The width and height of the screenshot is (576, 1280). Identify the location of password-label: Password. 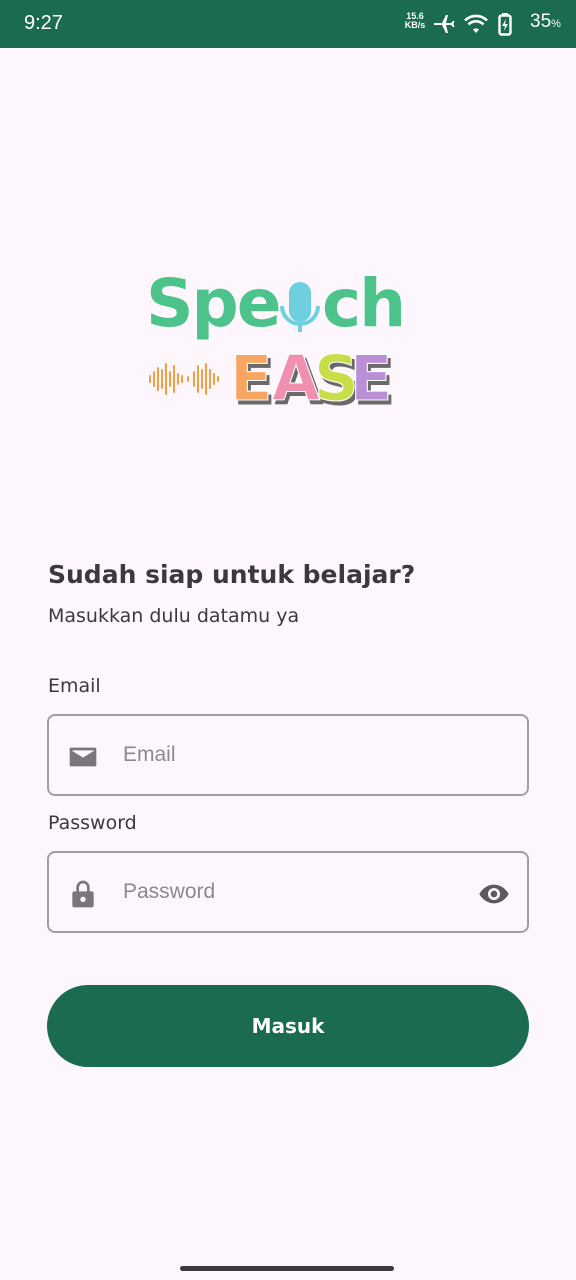
(92, 823).